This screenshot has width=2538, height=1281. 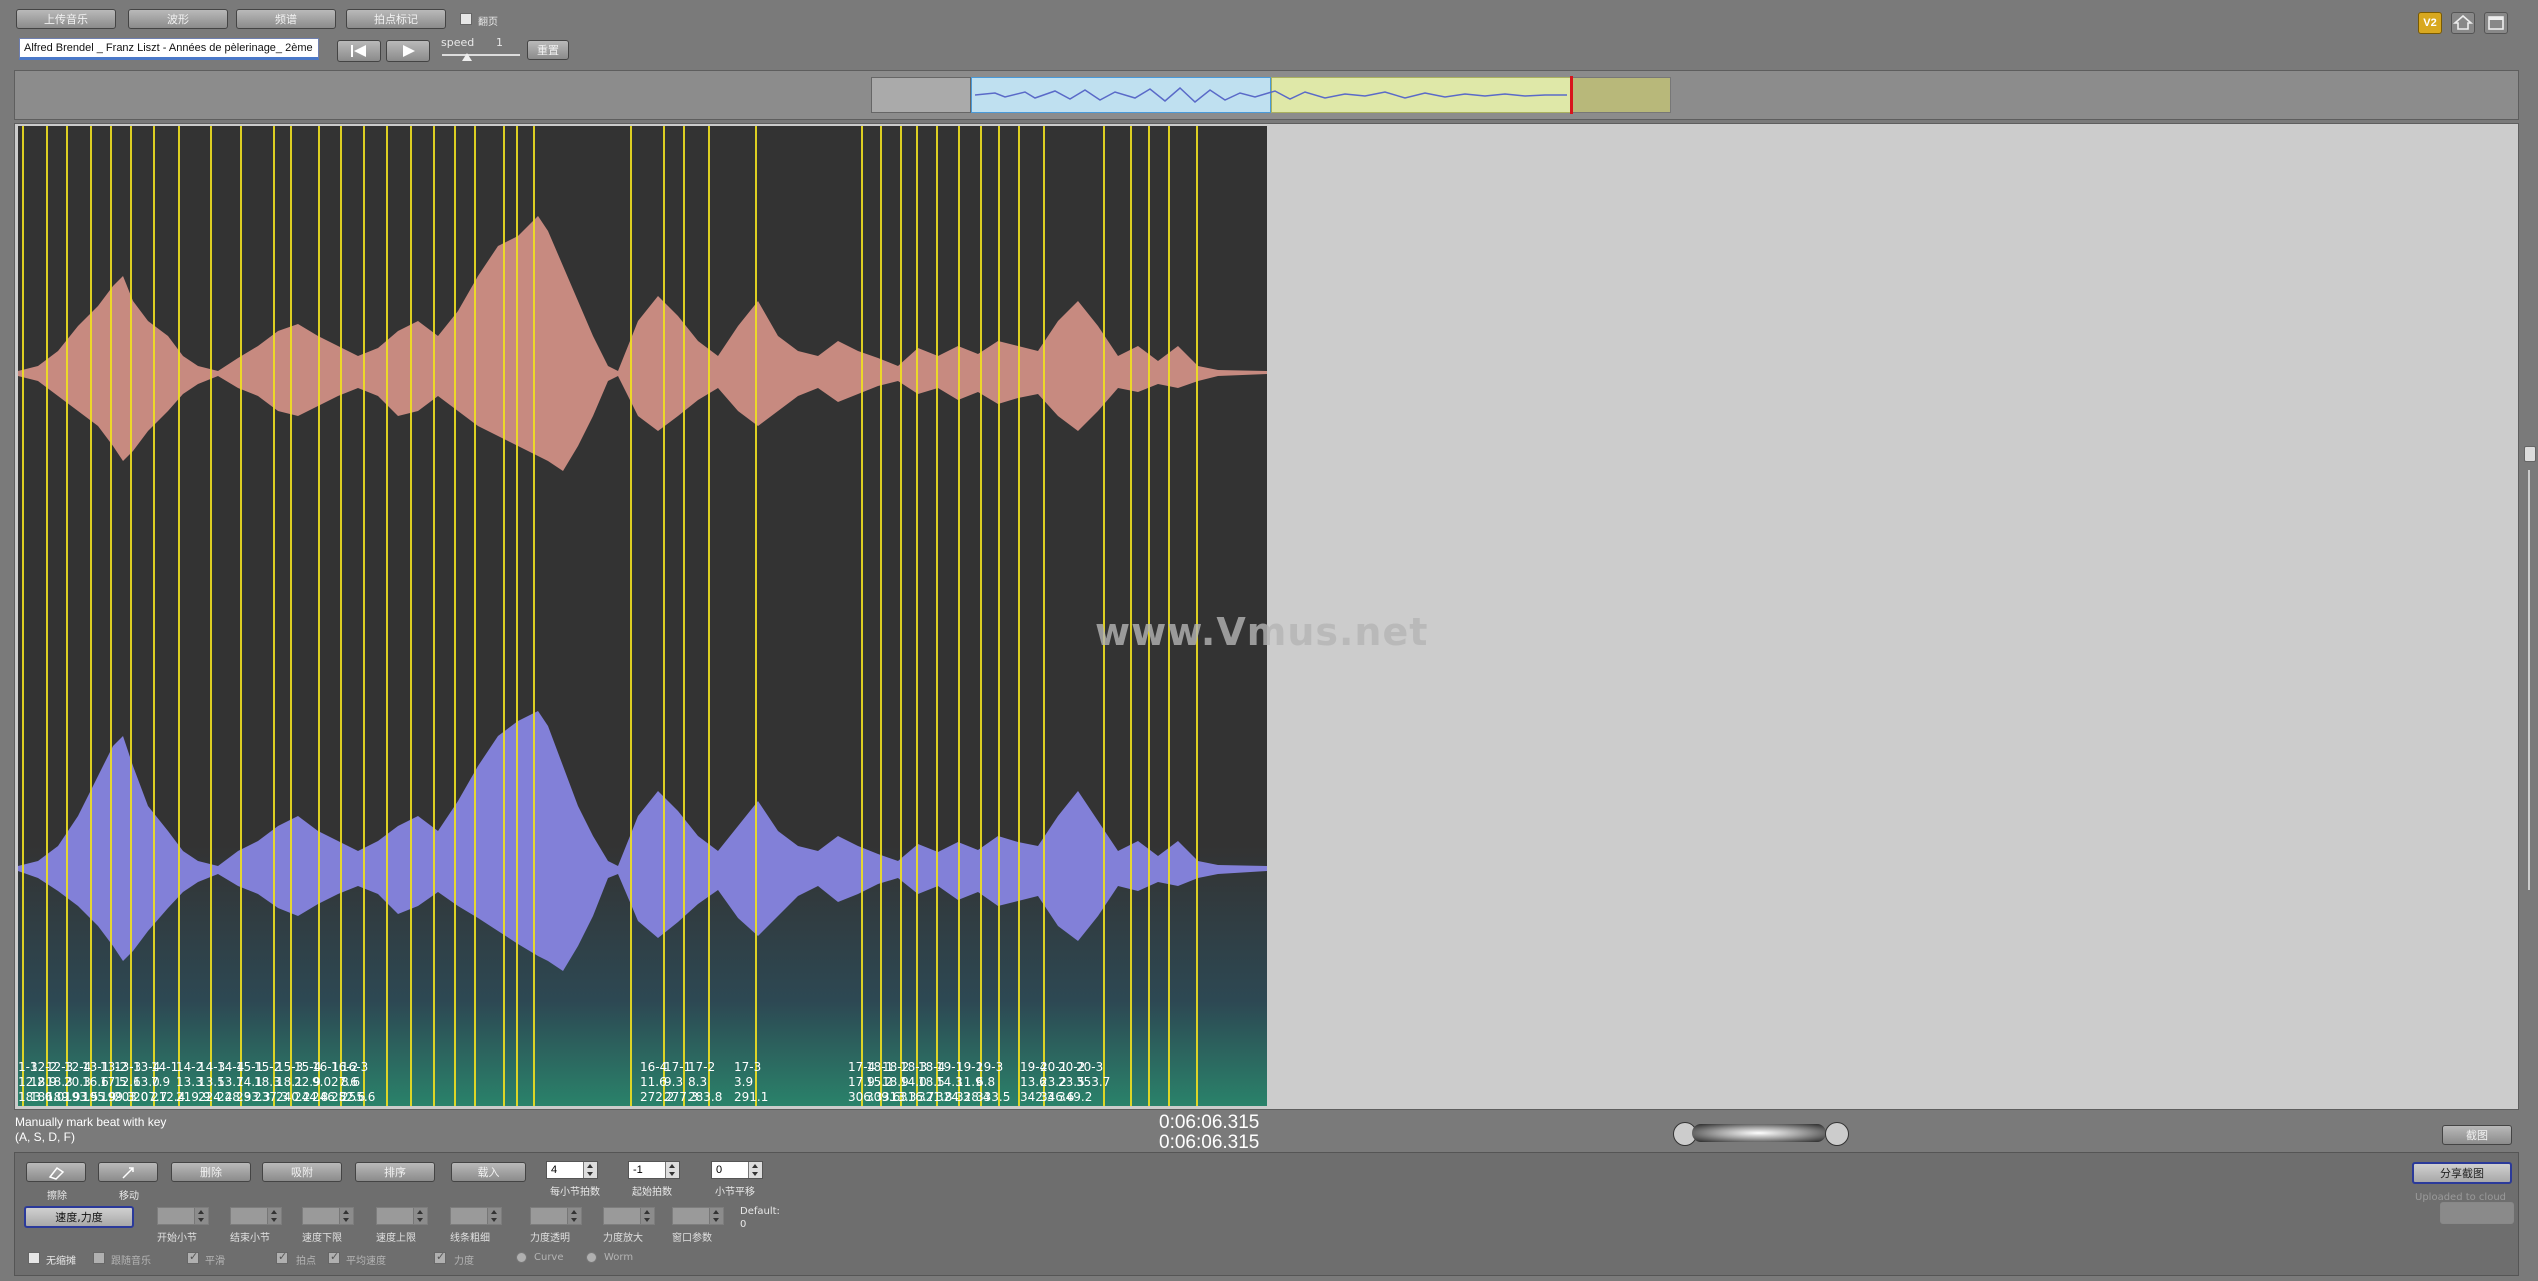 What do you see at coordinates (215, 1261) in the screenshot?
I see `smooth-label: 平滑` at bounding box center [215, 1261].